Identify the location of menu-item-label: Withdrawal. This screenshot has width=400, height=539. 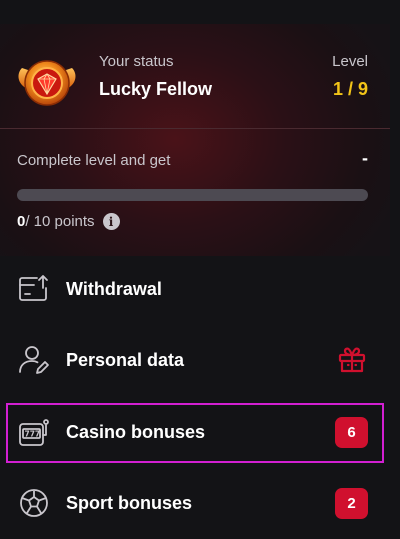
(114, 288).